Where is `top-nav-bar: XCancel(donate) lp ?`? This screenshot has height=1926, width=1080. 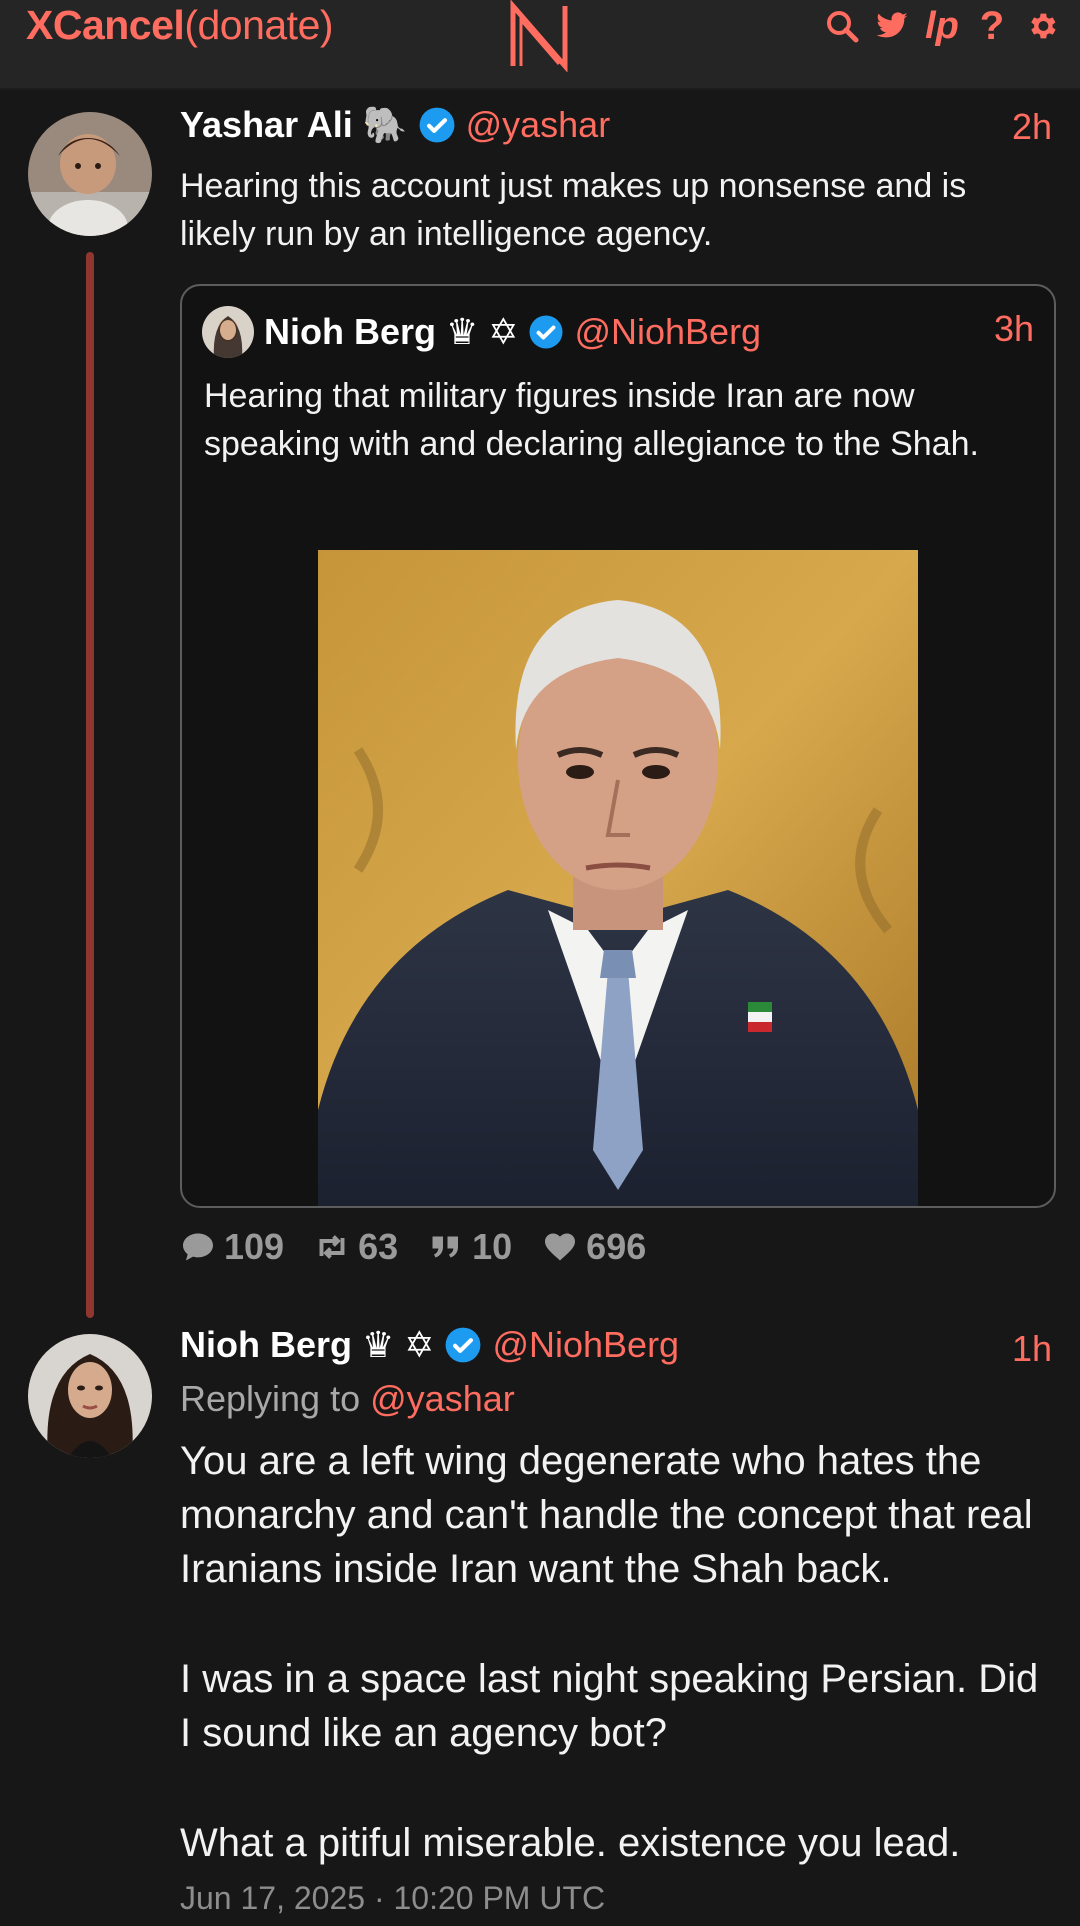
top-nav-bar: XCancel(donate) lp ? is located at coordinates (540, 45).